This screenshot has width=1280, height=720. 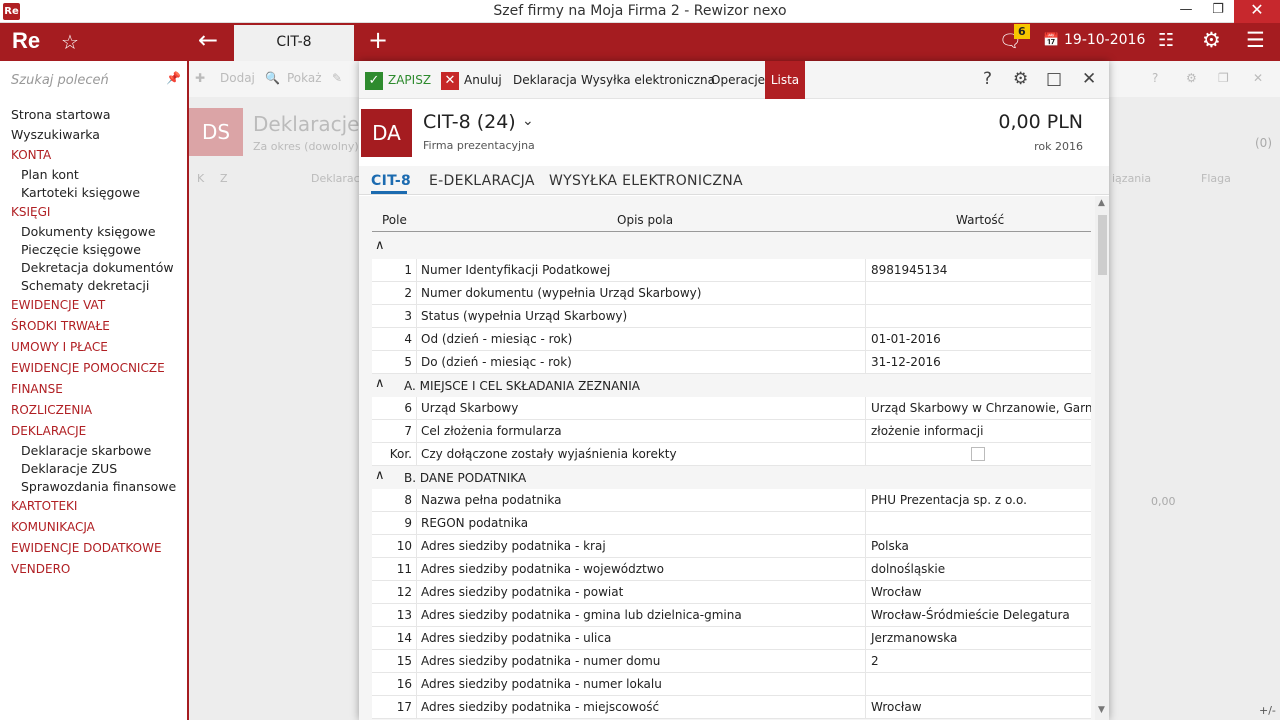 What do you see at coordinates (1051, 40) in the screenshot?
I see `calendar-icon: 📅` at bounding box center [1051, 40].